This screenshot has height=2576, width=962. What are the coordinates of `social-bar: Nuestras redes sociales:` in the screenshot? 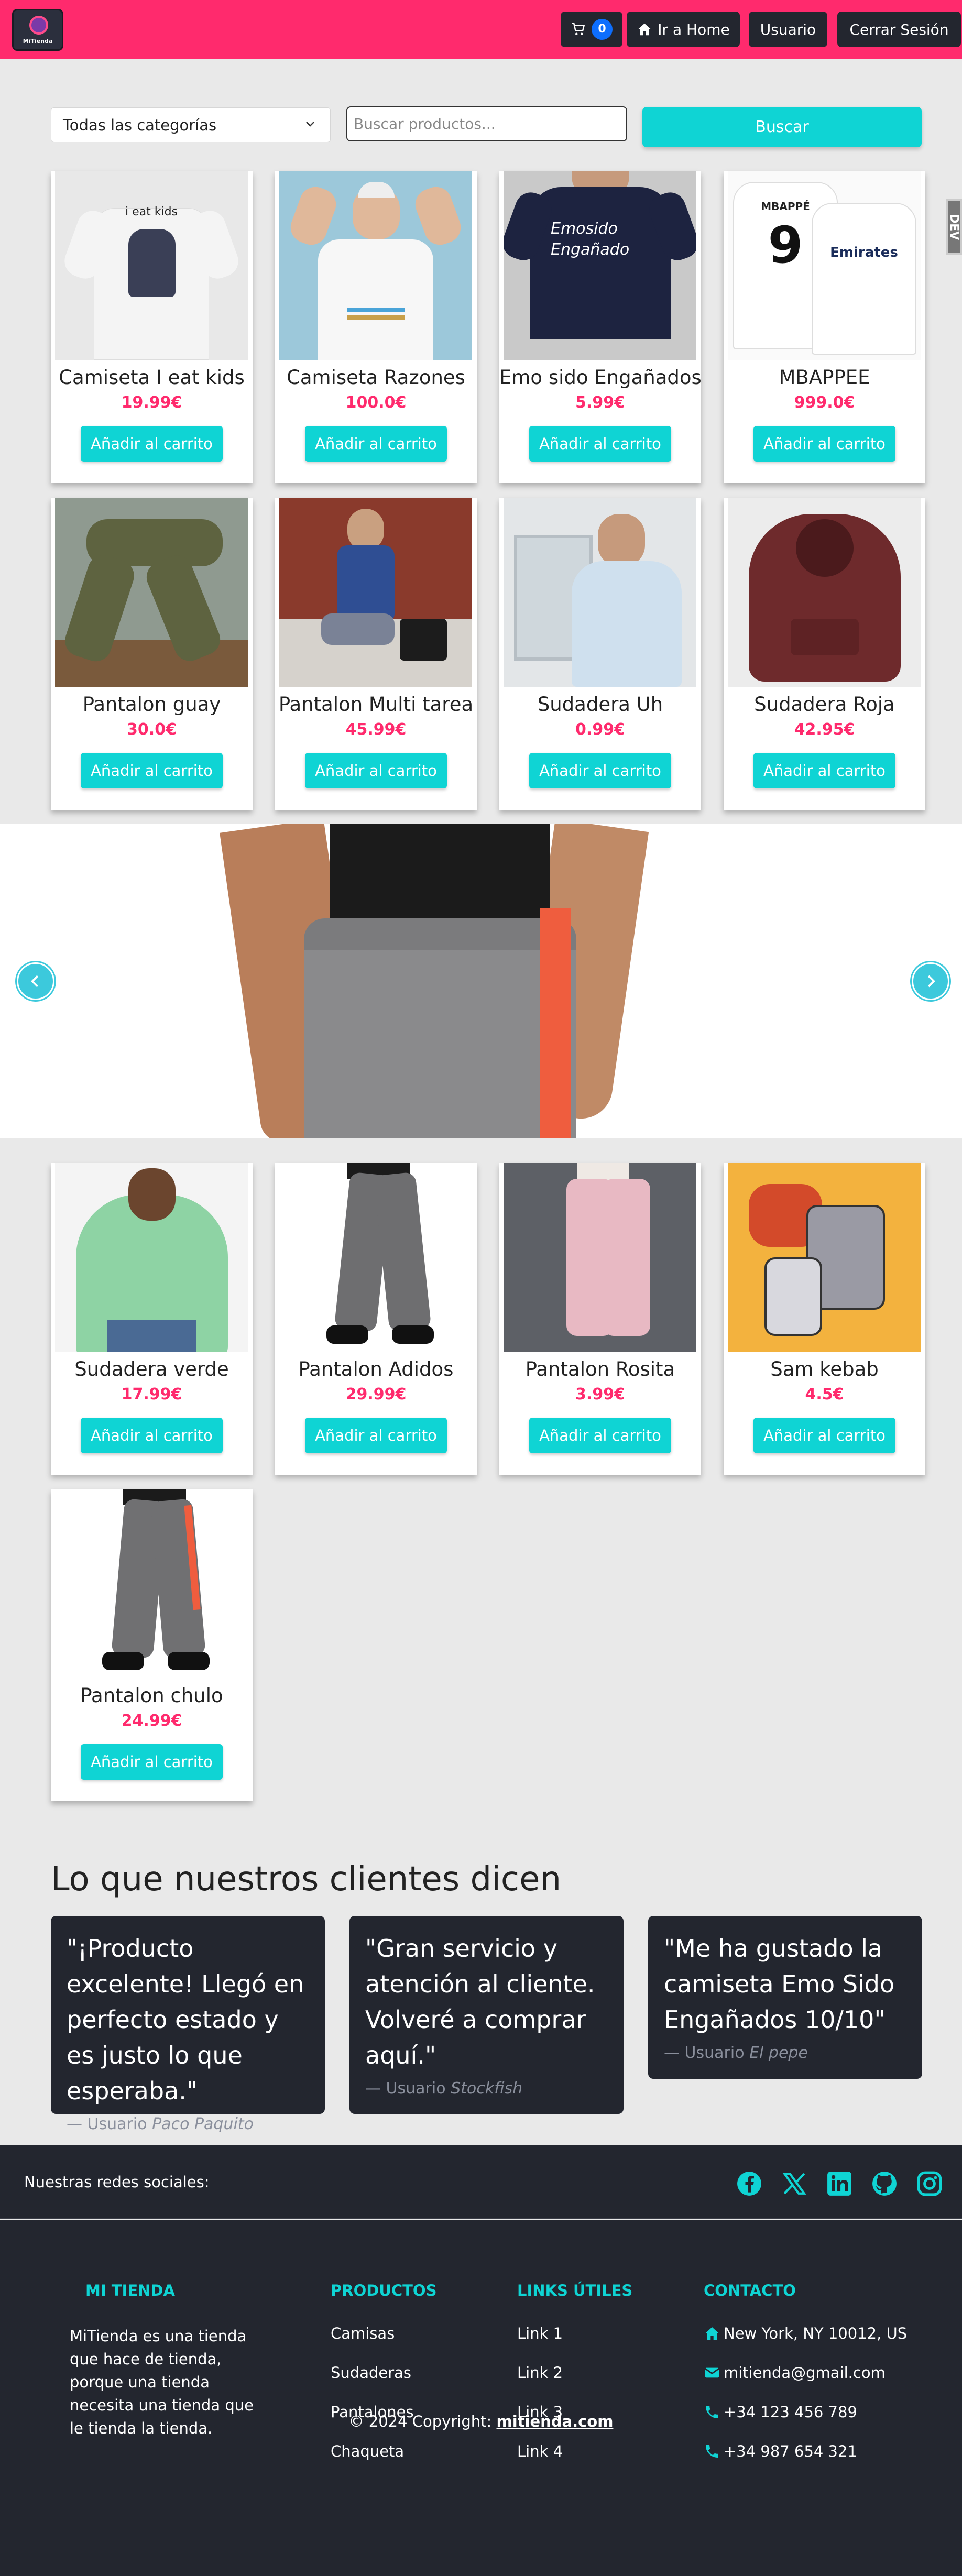 It's located at (481, 2182).